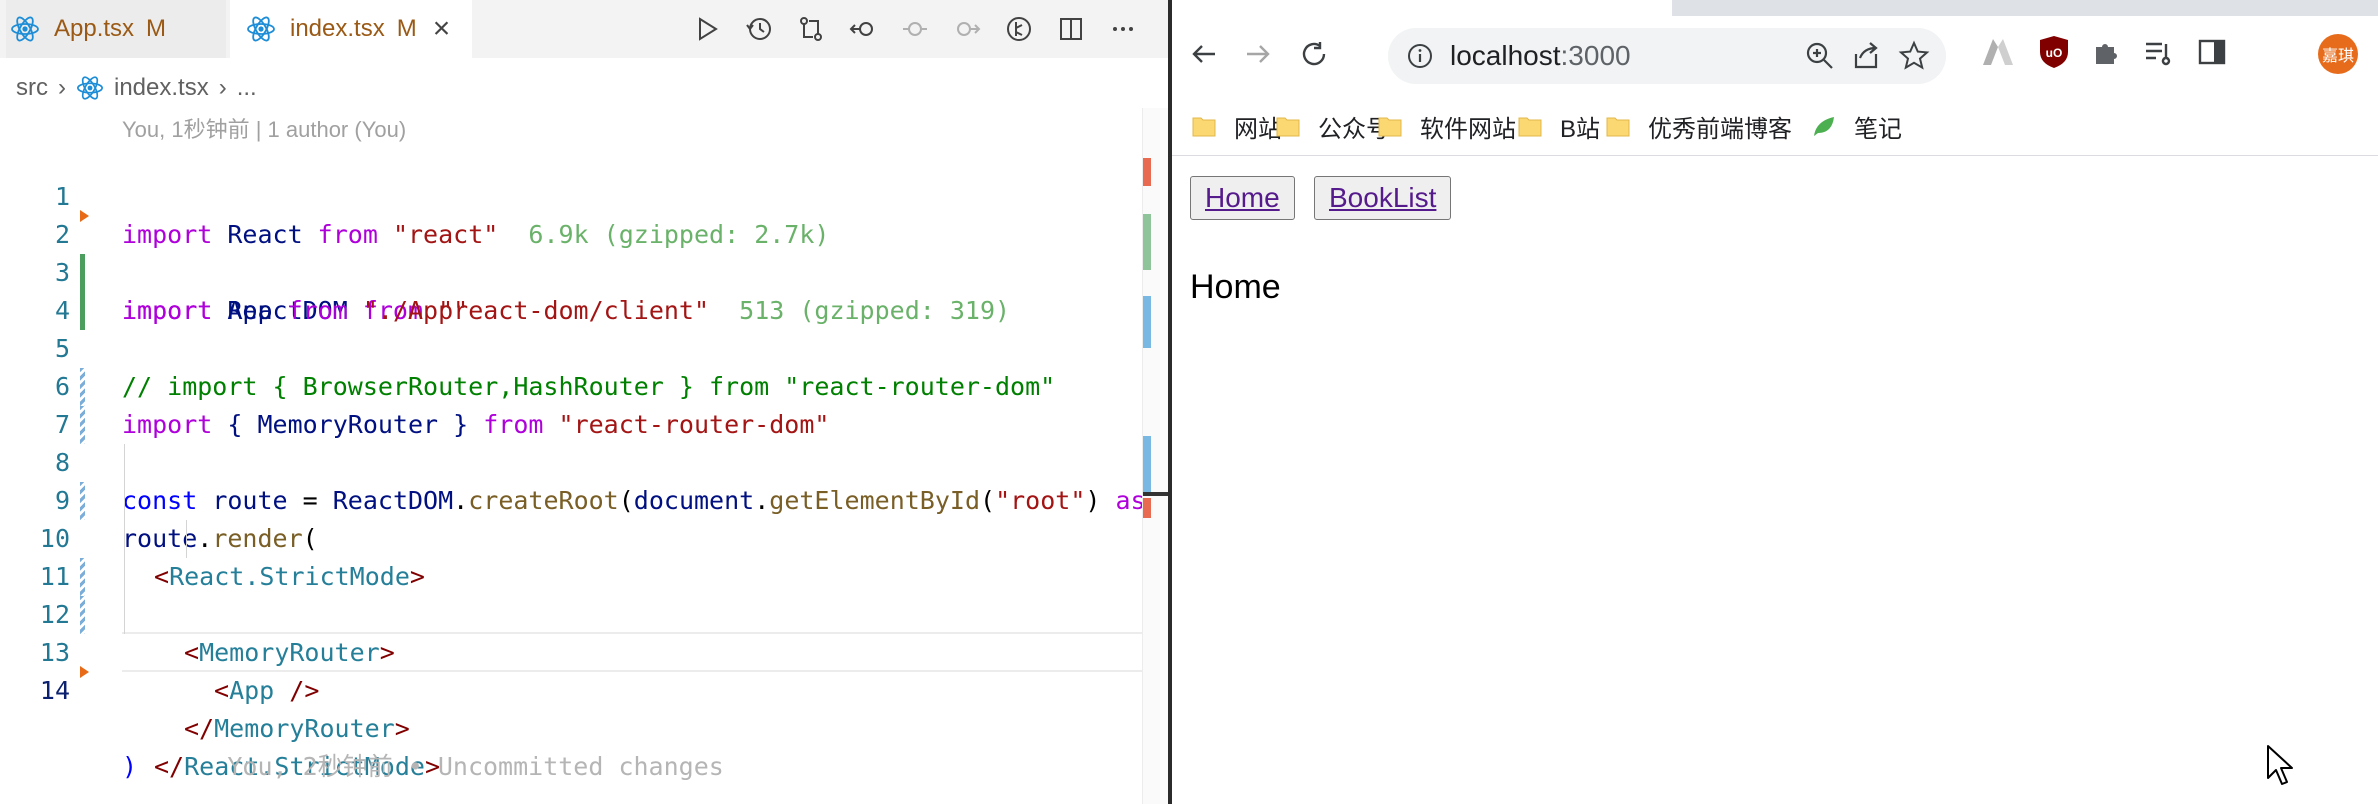 This screenshot has height=804, width=2378. I want to click on extension-triangle-icon, so click(1998, 52).